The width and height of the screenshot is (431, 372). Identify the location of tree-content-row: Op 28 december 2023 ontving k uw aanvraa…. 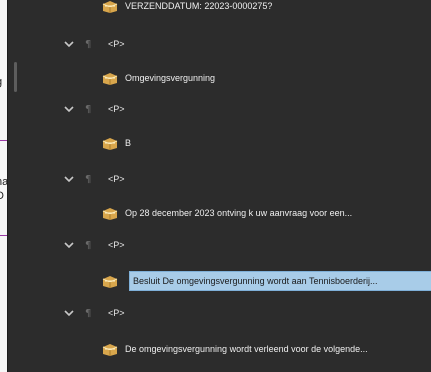
(219, 213).